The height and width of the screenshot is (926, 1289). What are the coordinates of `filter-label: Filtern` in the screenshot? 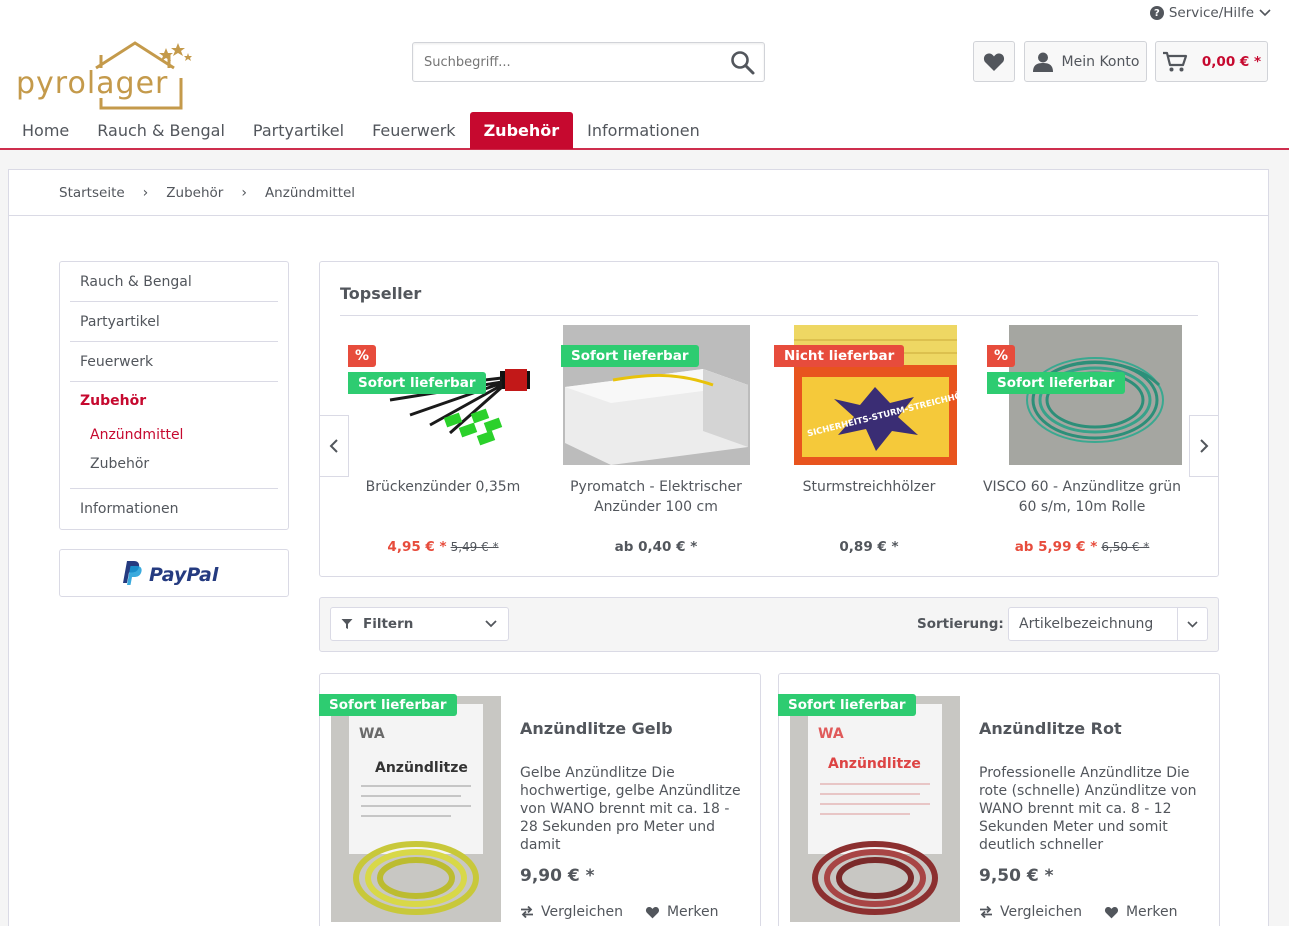 It's located at (388, 624).